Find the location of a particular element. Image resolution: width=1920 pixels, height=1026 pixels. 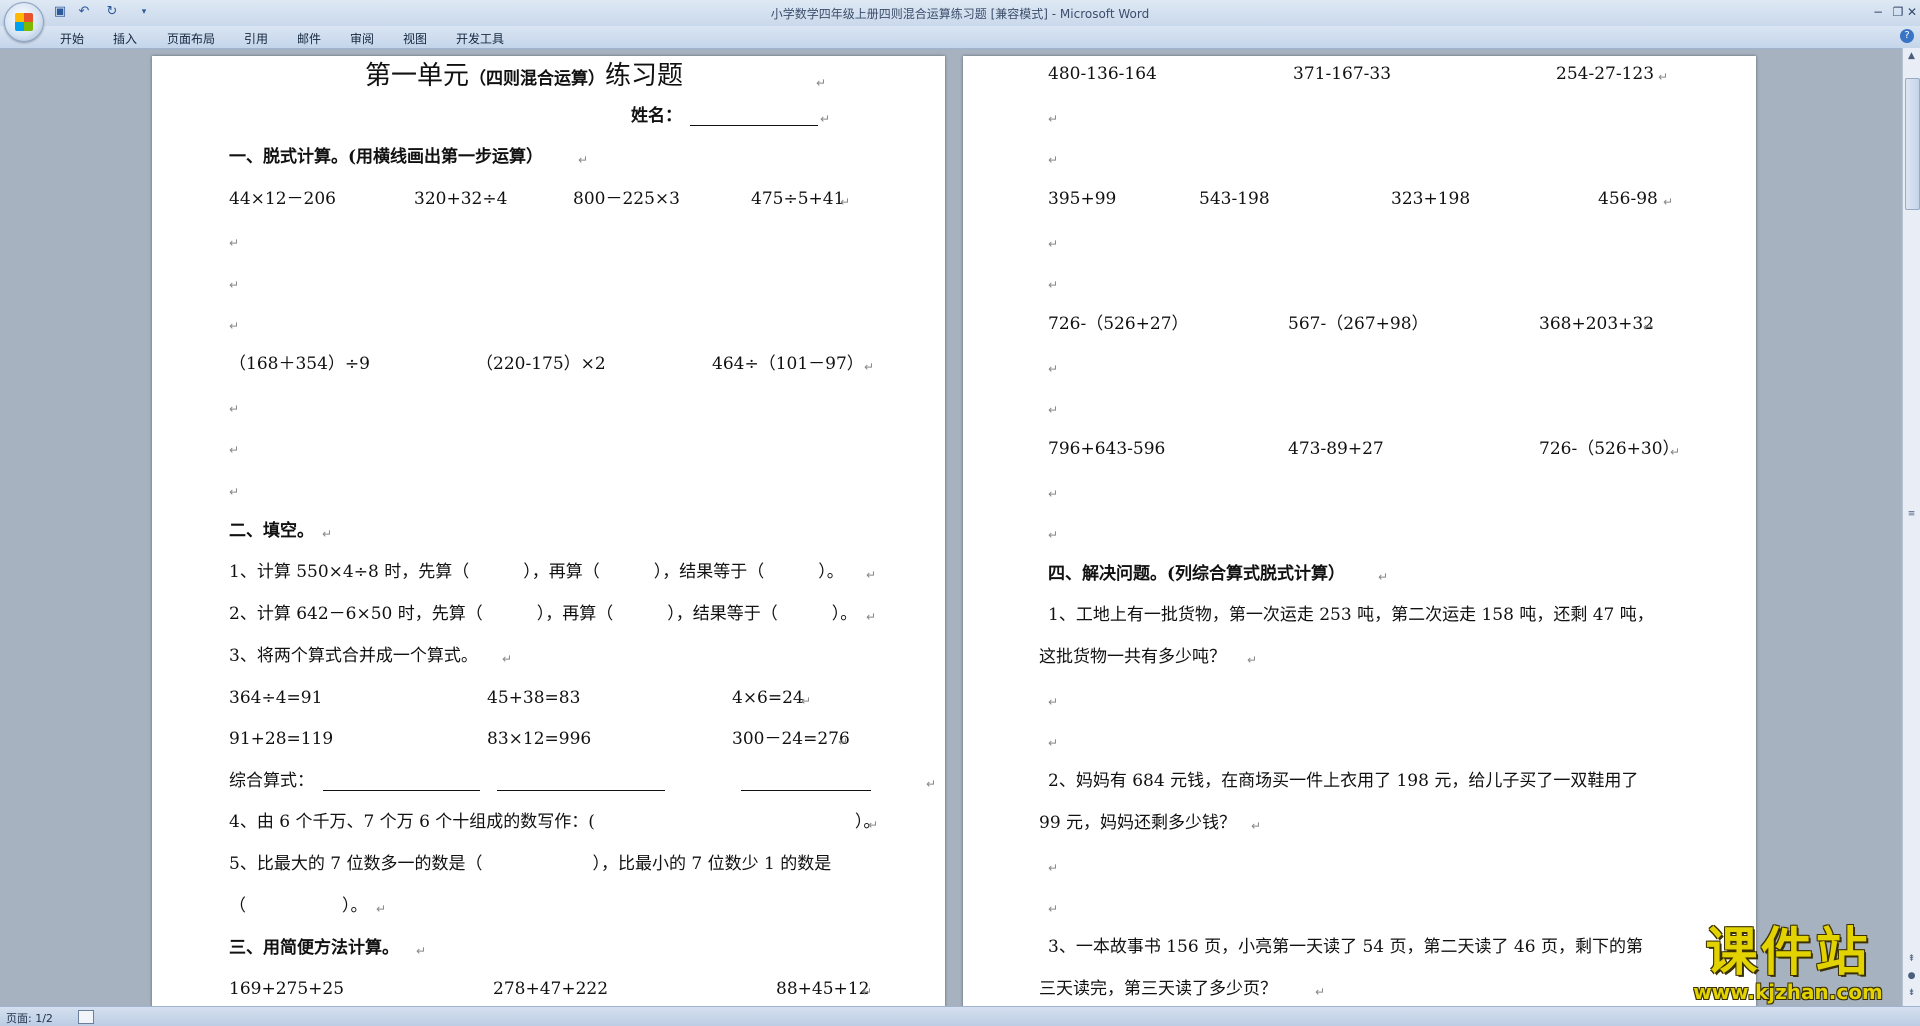

exercise-item: 320+32÷4 is located at coordinates (461, 199).